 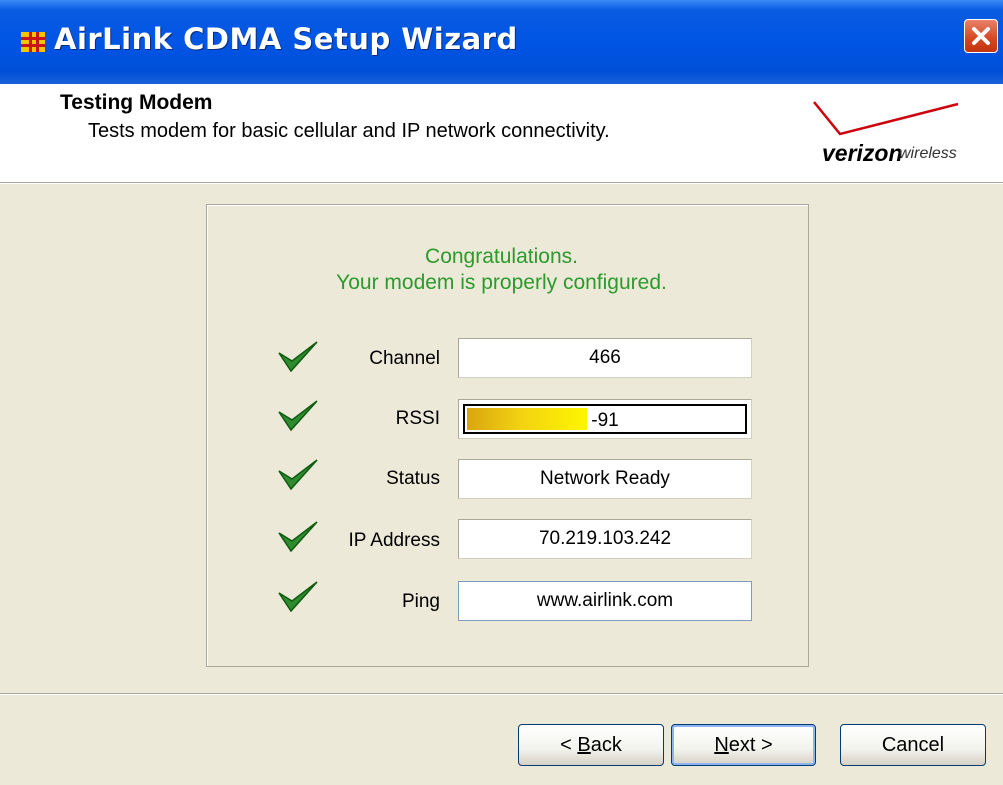 I want to click on congrats-line-1: Congratulations., so click(x=501, y=256).